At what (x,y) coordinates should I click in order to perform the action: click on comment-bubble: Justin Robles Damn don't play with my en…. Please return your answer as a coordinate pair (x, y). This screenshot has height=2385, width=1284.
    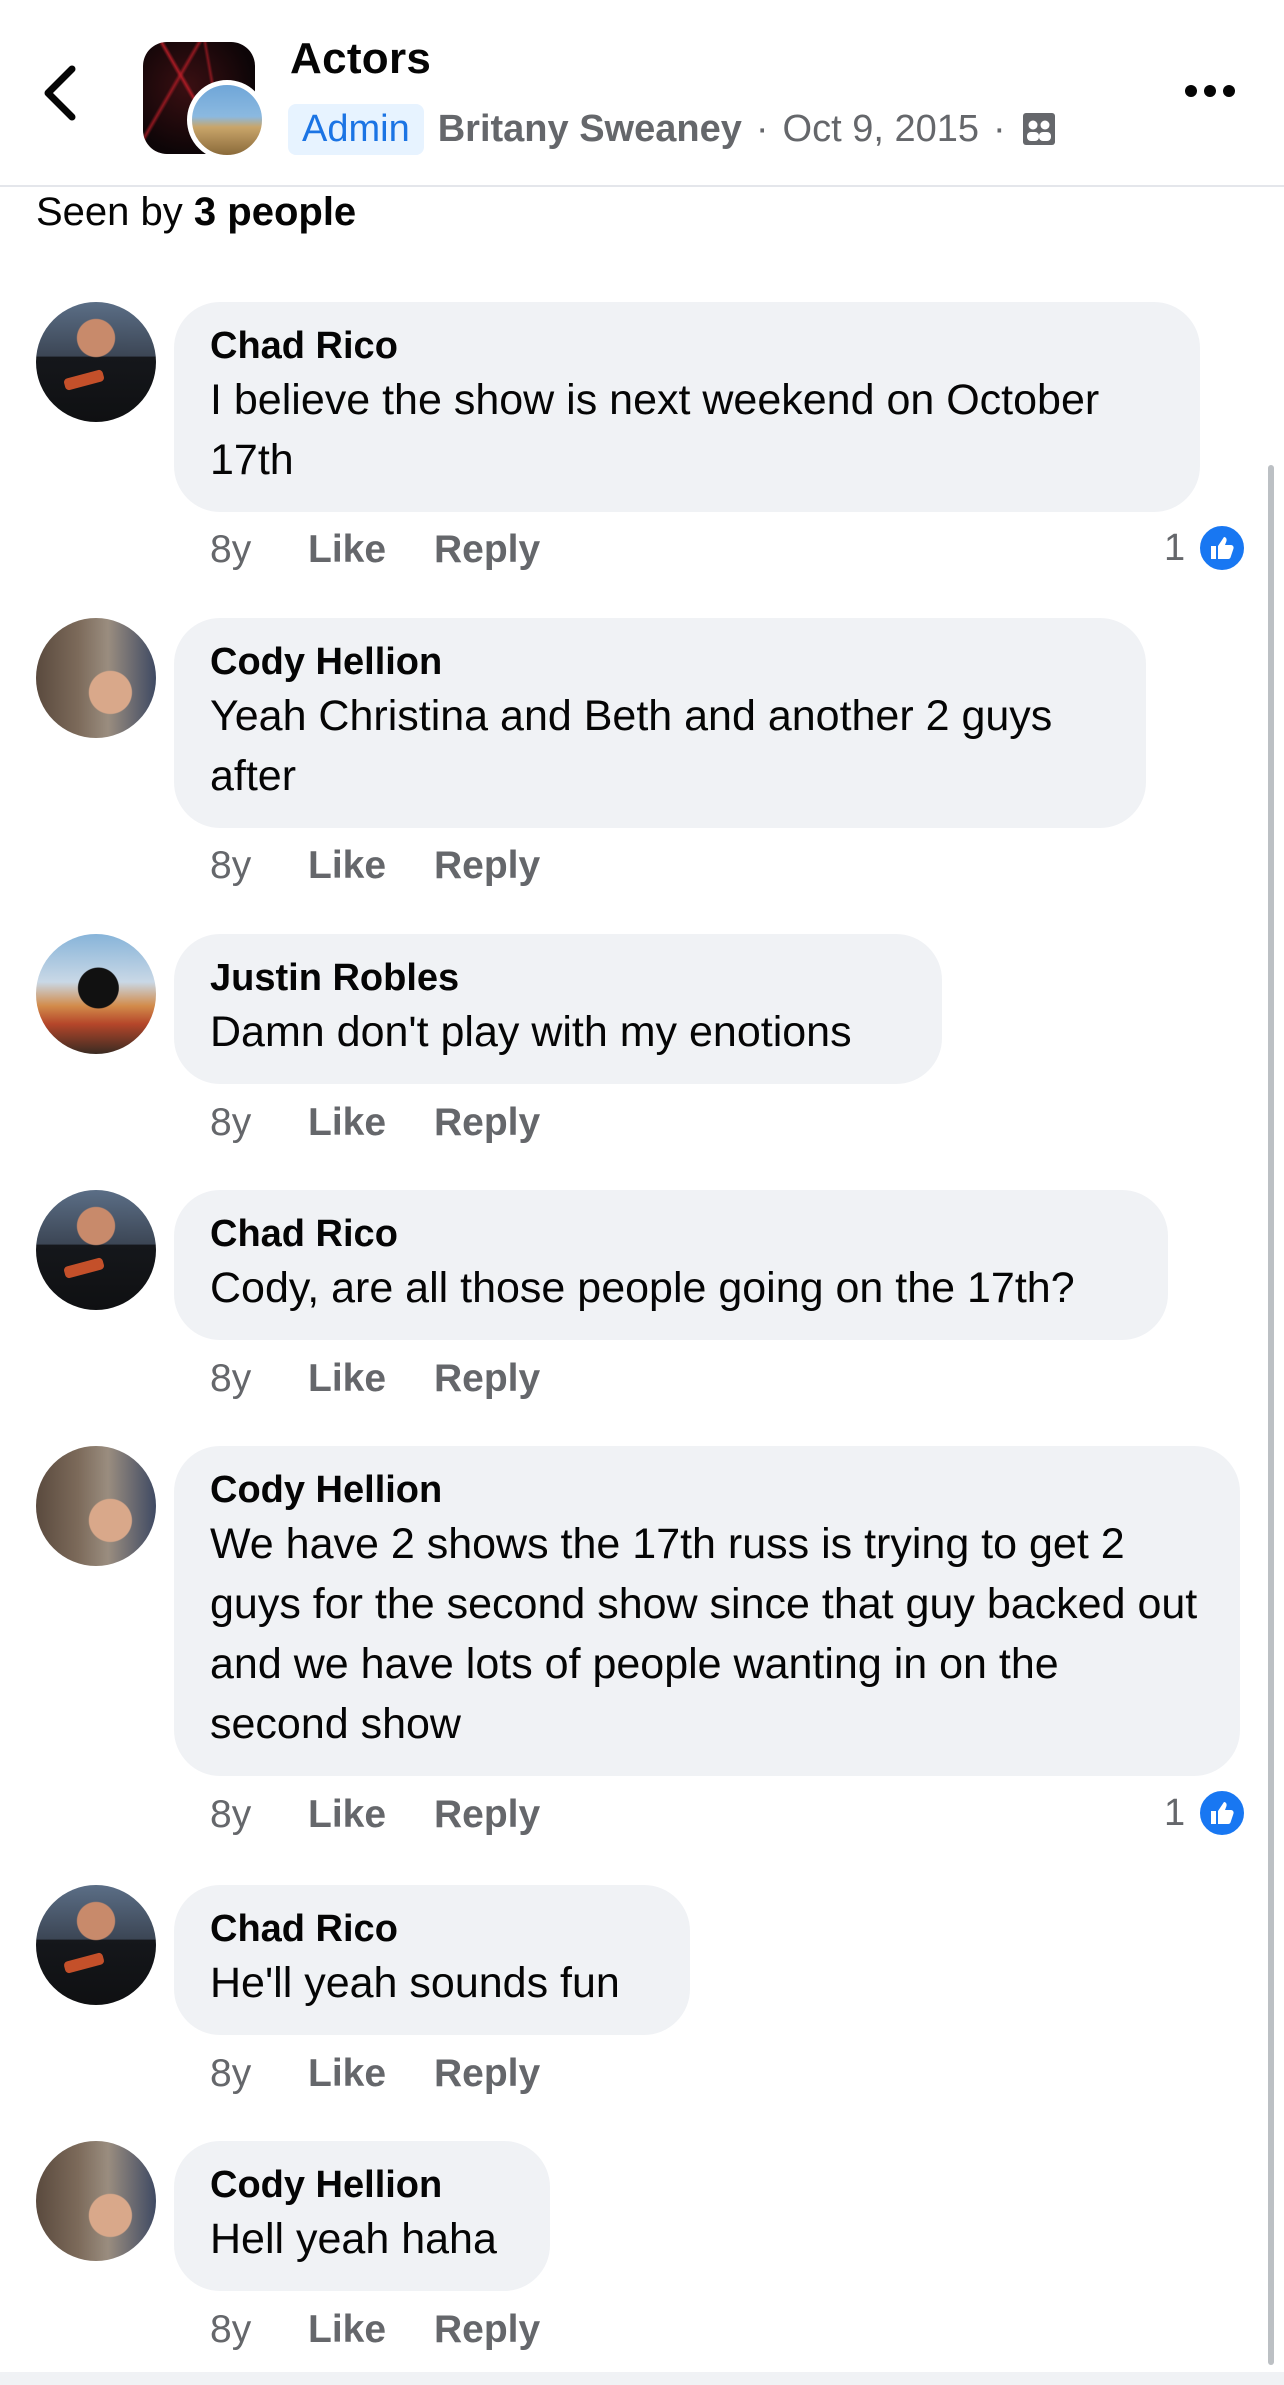
    Looking at the image, I should click on (558, 1009).